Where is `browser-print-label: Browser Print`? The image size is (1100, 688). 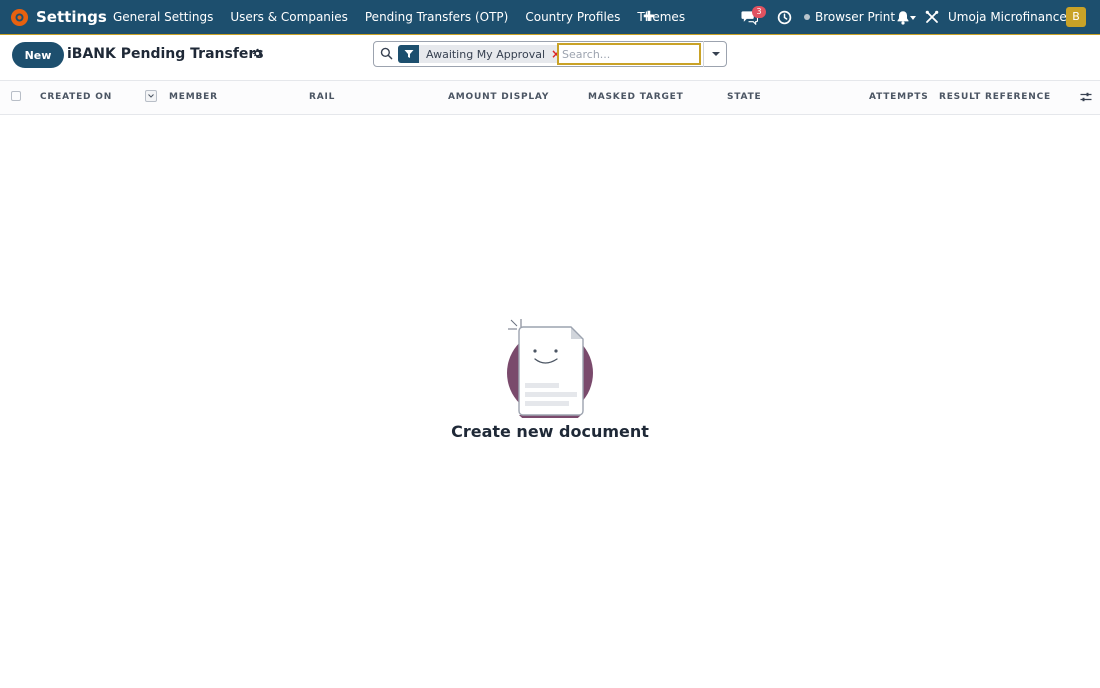
browser-print-label: Browser Print is located at coordinates (855, 17).